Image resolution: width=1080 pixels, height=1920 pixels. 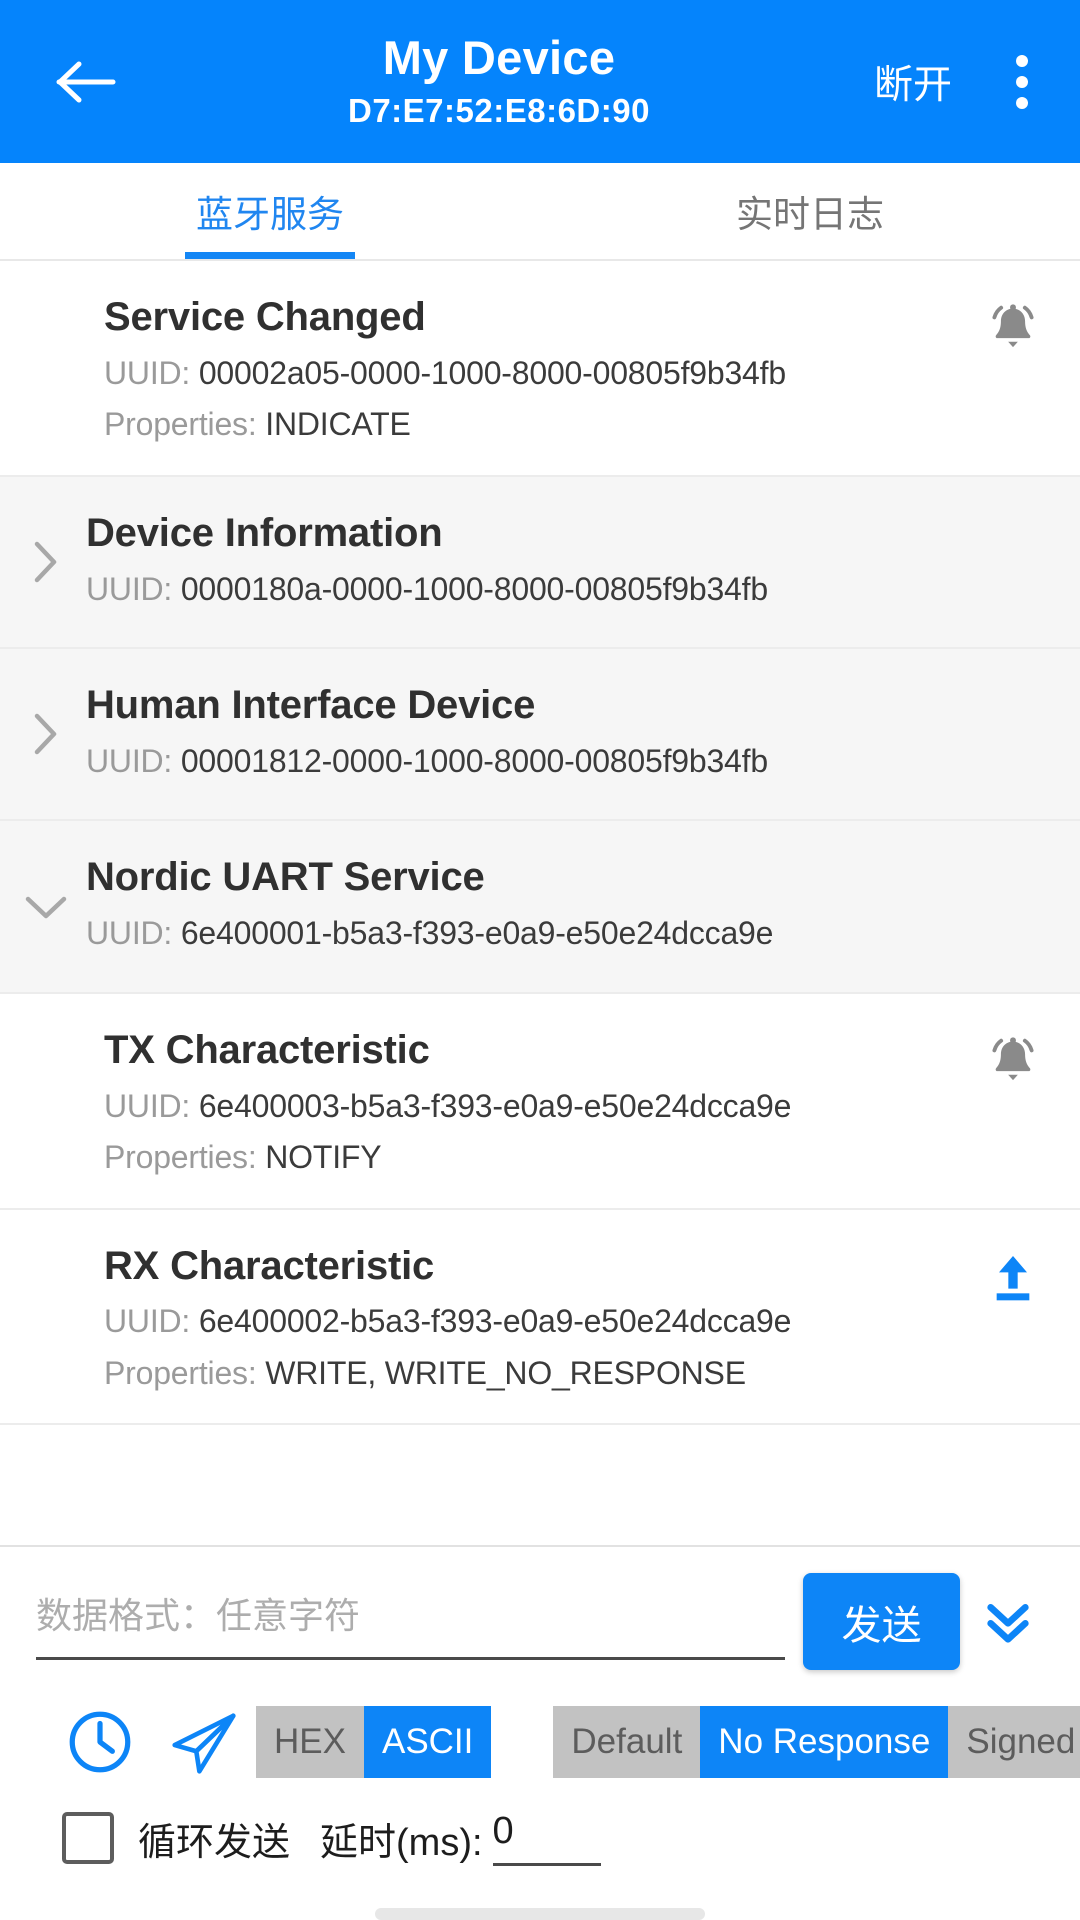 What do you see at coordinates (495, 1321) in the screenshot?
I see `uuid-value: 6e400002-b5a3-f393-e0a9-e50e24dcca9e` at bounding box center [495, 1321].